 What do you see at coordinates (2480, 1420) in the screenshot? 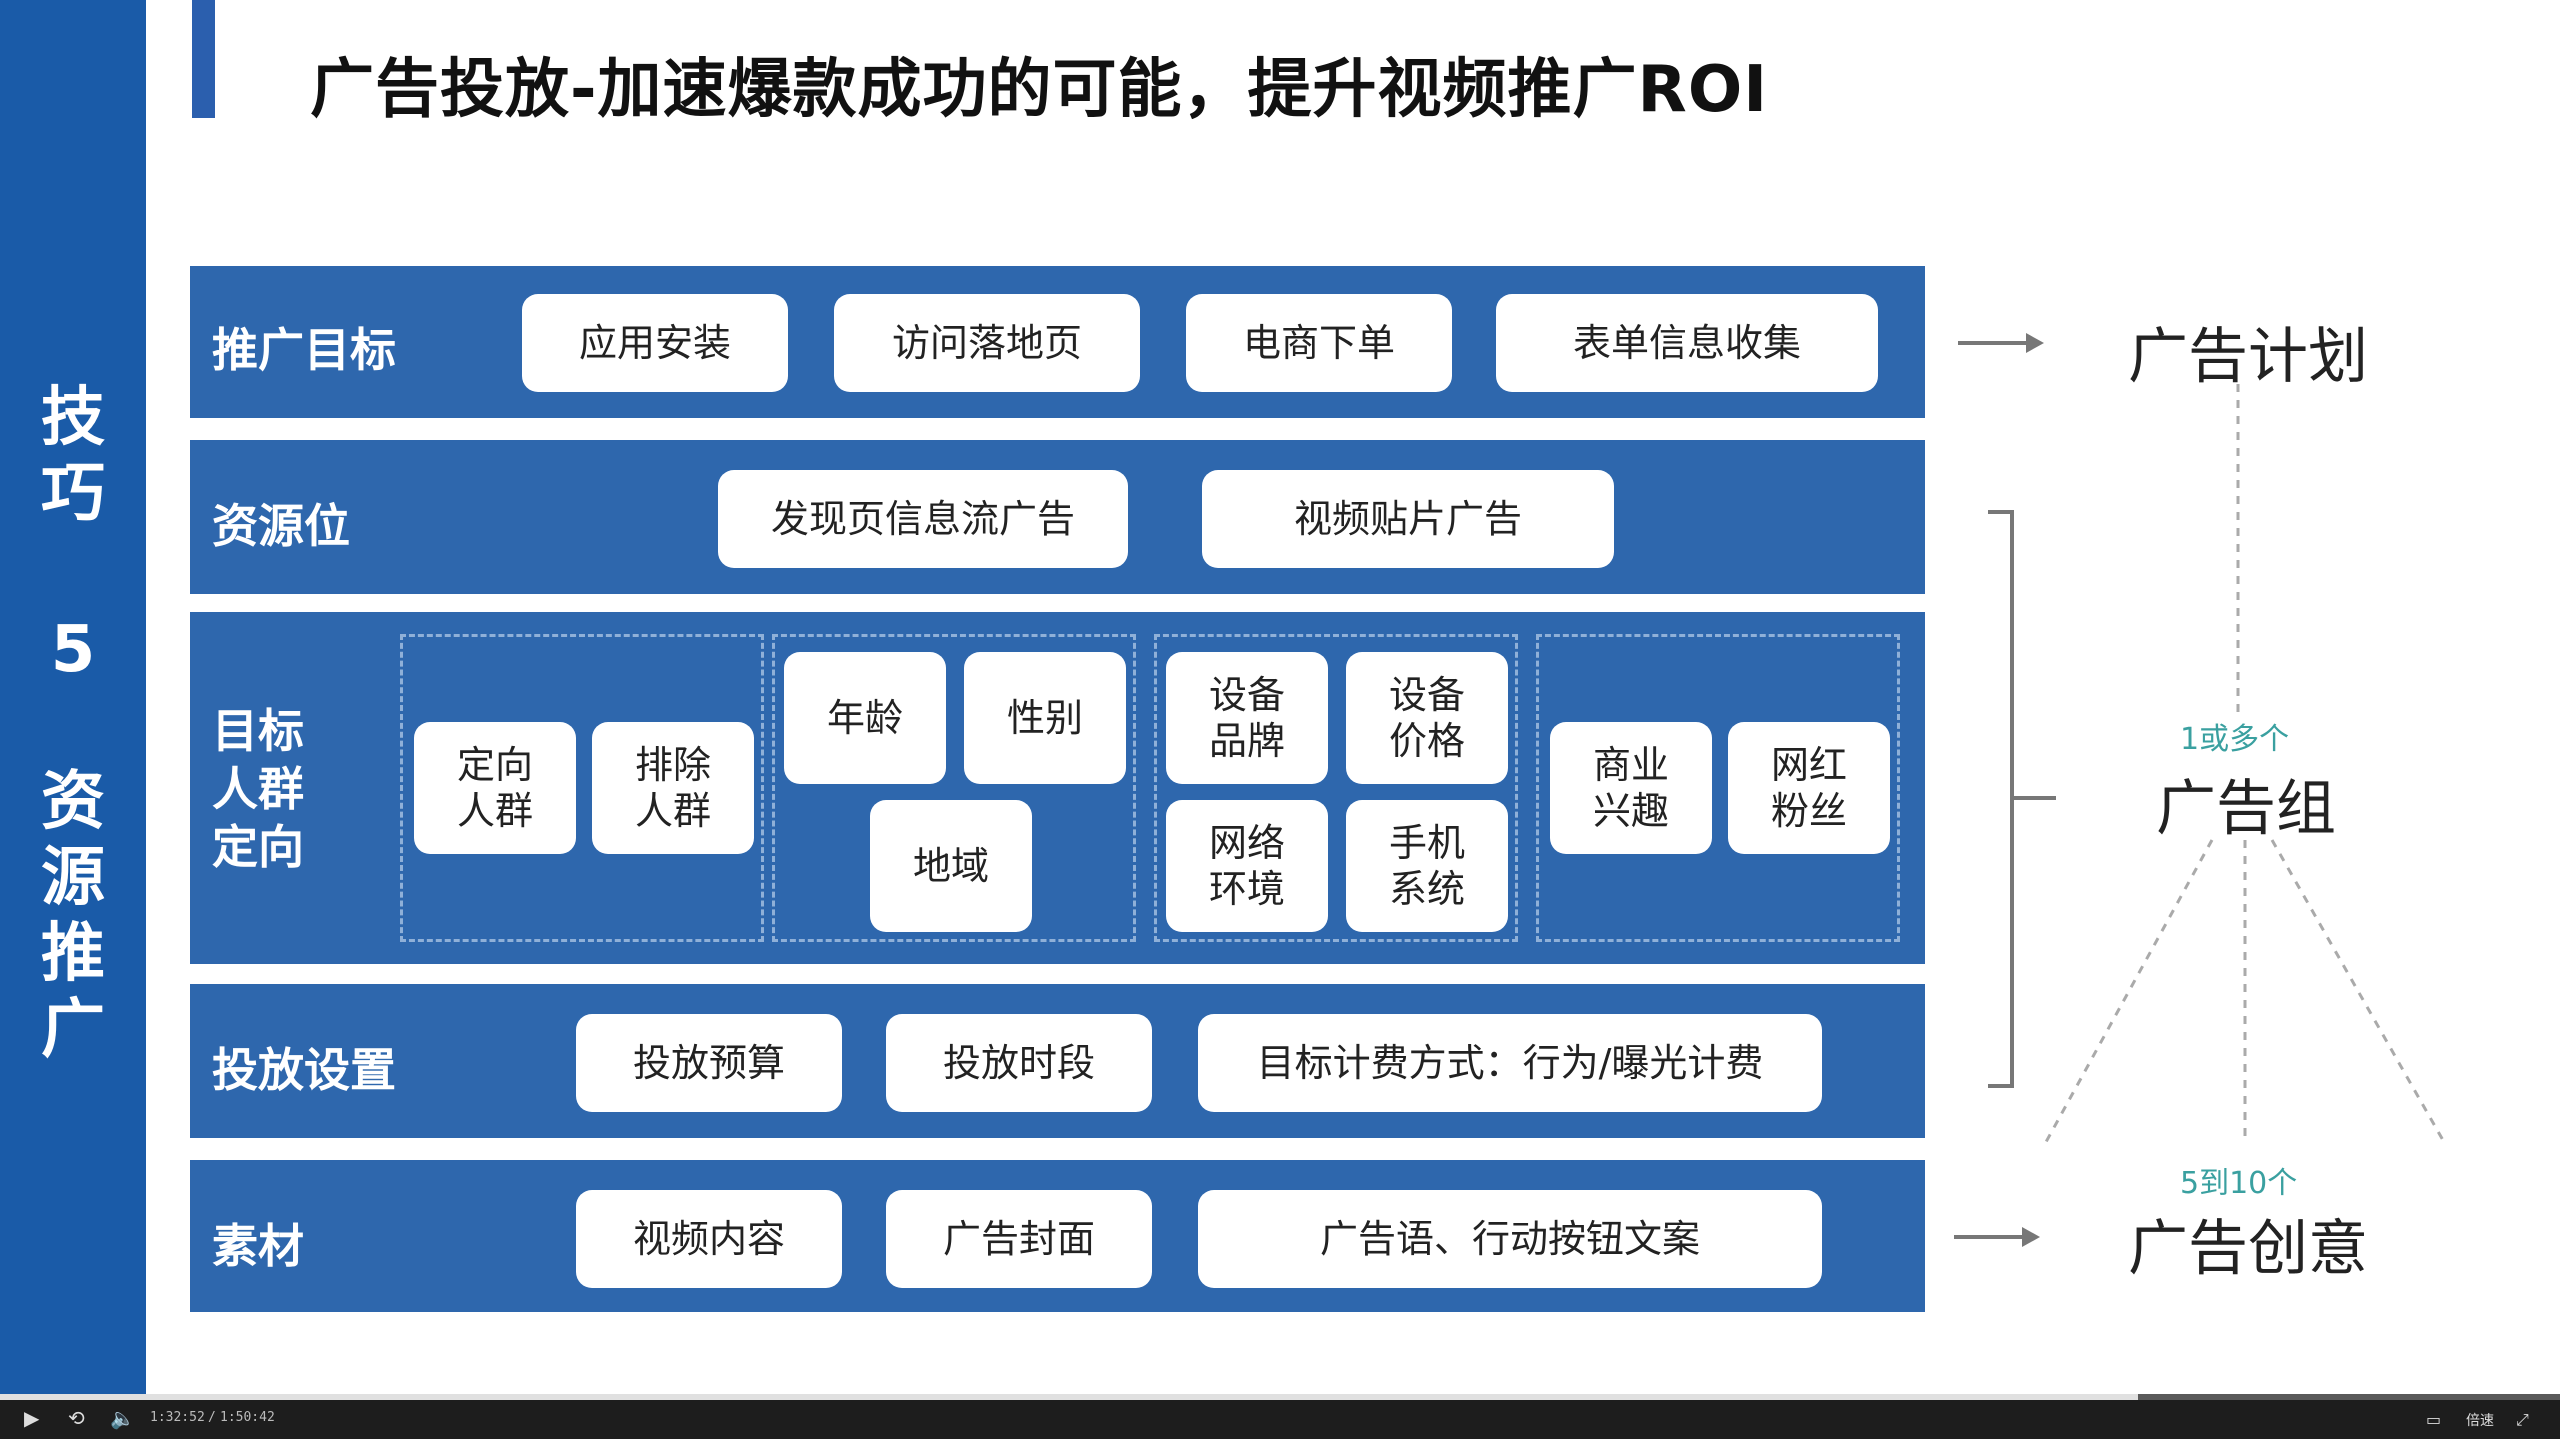
I see `speed-button: 倍速` at bounding box center [2480, 1420].